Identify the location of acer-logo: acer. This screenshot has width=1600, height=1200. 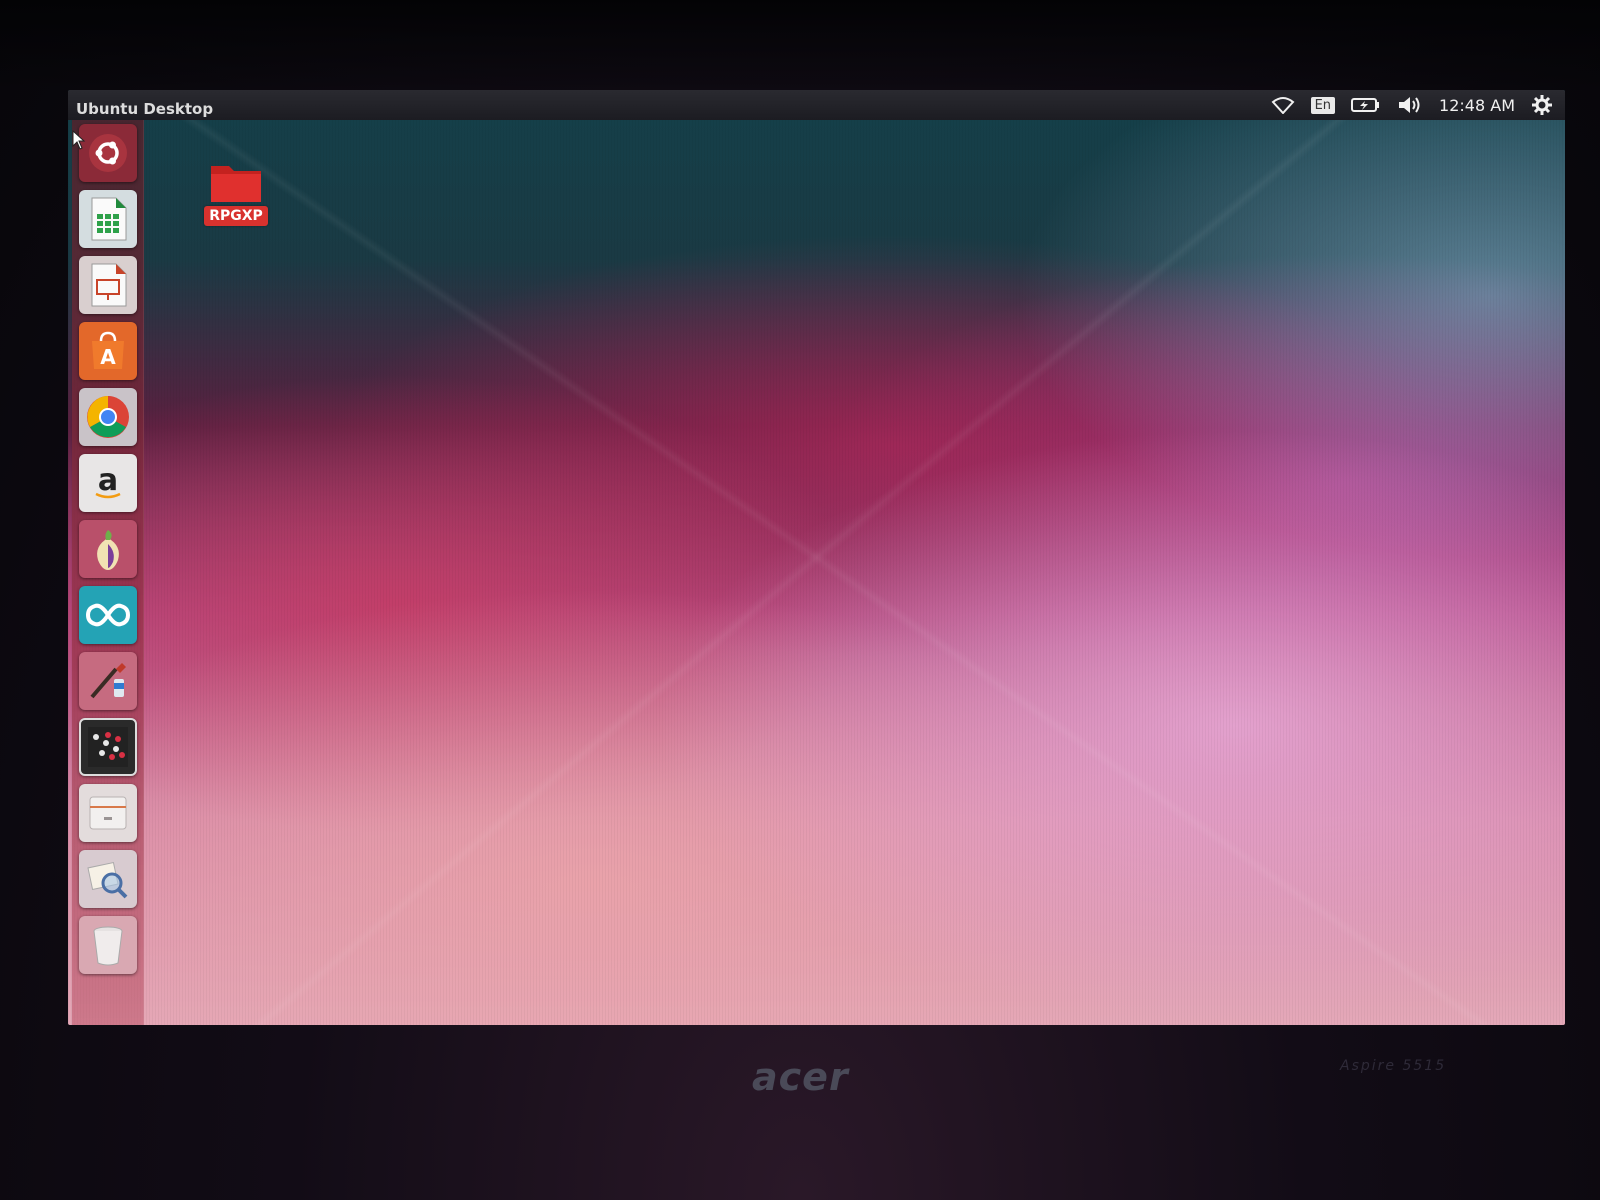
(800, 1077).